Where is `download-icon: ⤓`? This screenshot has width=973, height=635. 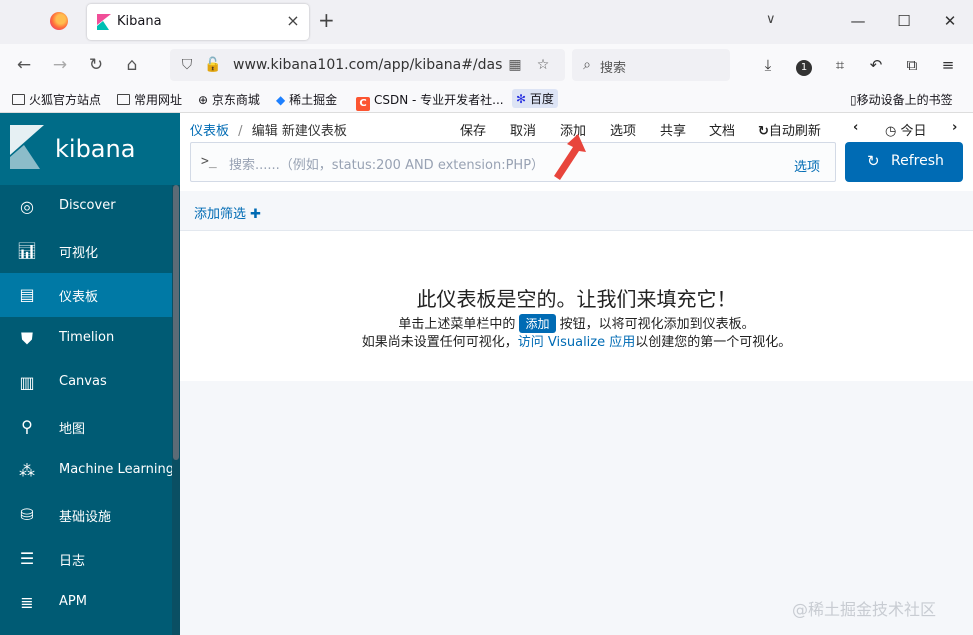 download-icon: ⤓ is located at coordinates (768, 65).